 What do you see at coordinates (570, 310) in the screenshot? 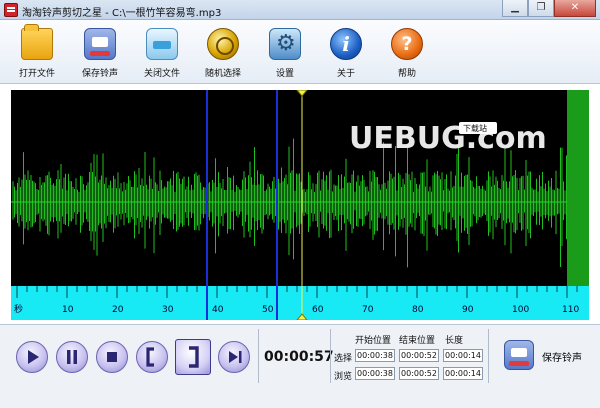
I see `ruler-tick-label: 110` at bounding box center [570, 310].